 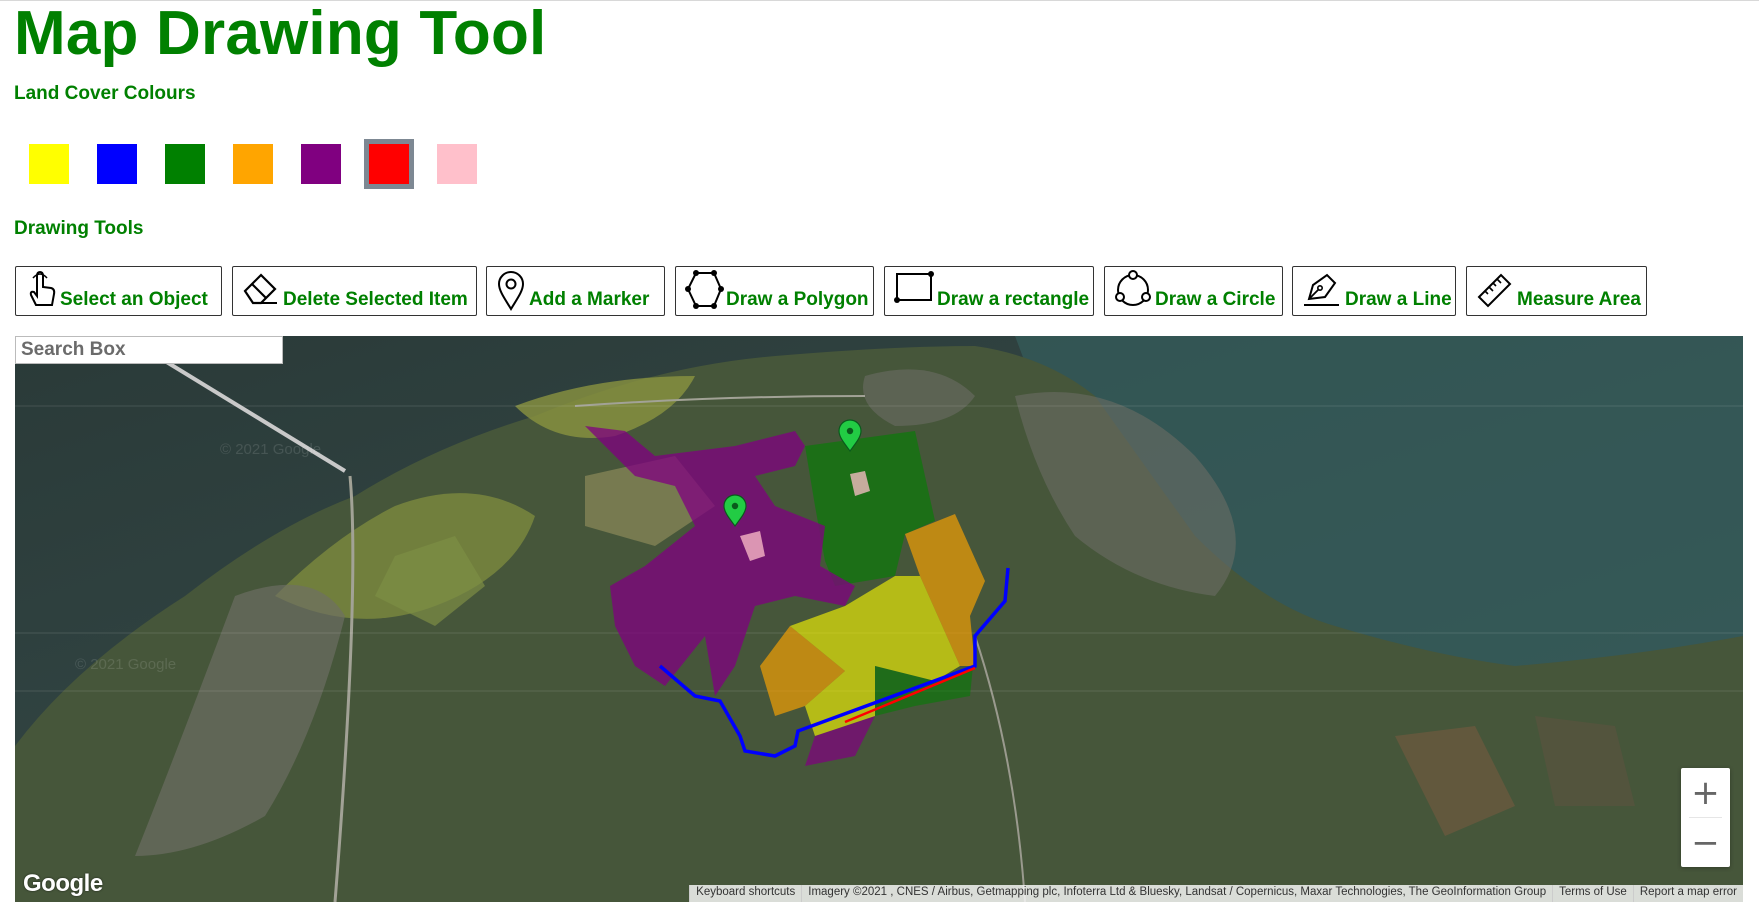 What do you see at coordinates (1133, 288) in the screenshot?
I see `circle-icon` at bounding box center [1133, 288].